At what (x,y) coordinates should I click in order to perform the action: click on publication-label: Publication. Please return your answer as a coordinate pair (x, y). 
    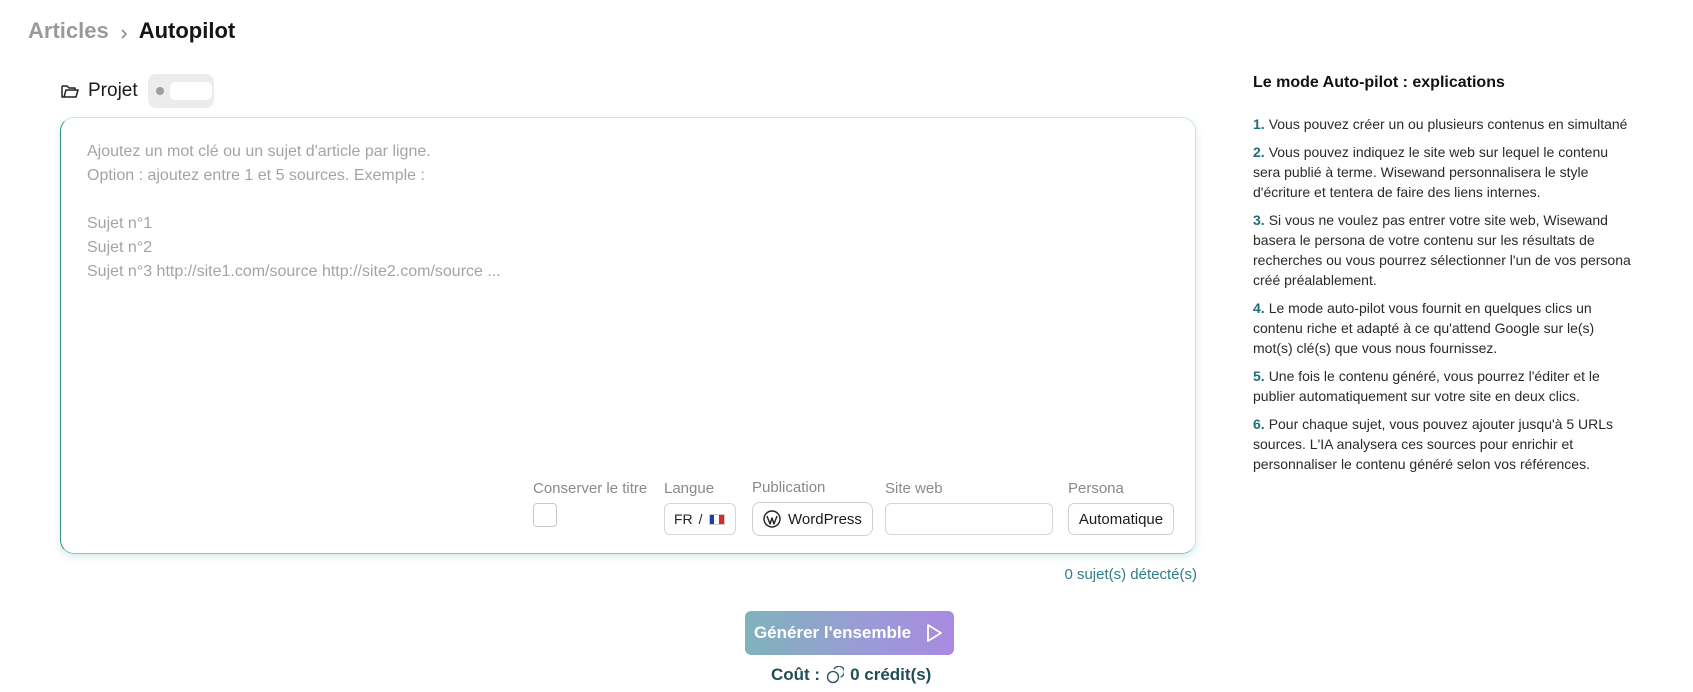
    Looking at the image, I should click on (789, 487).